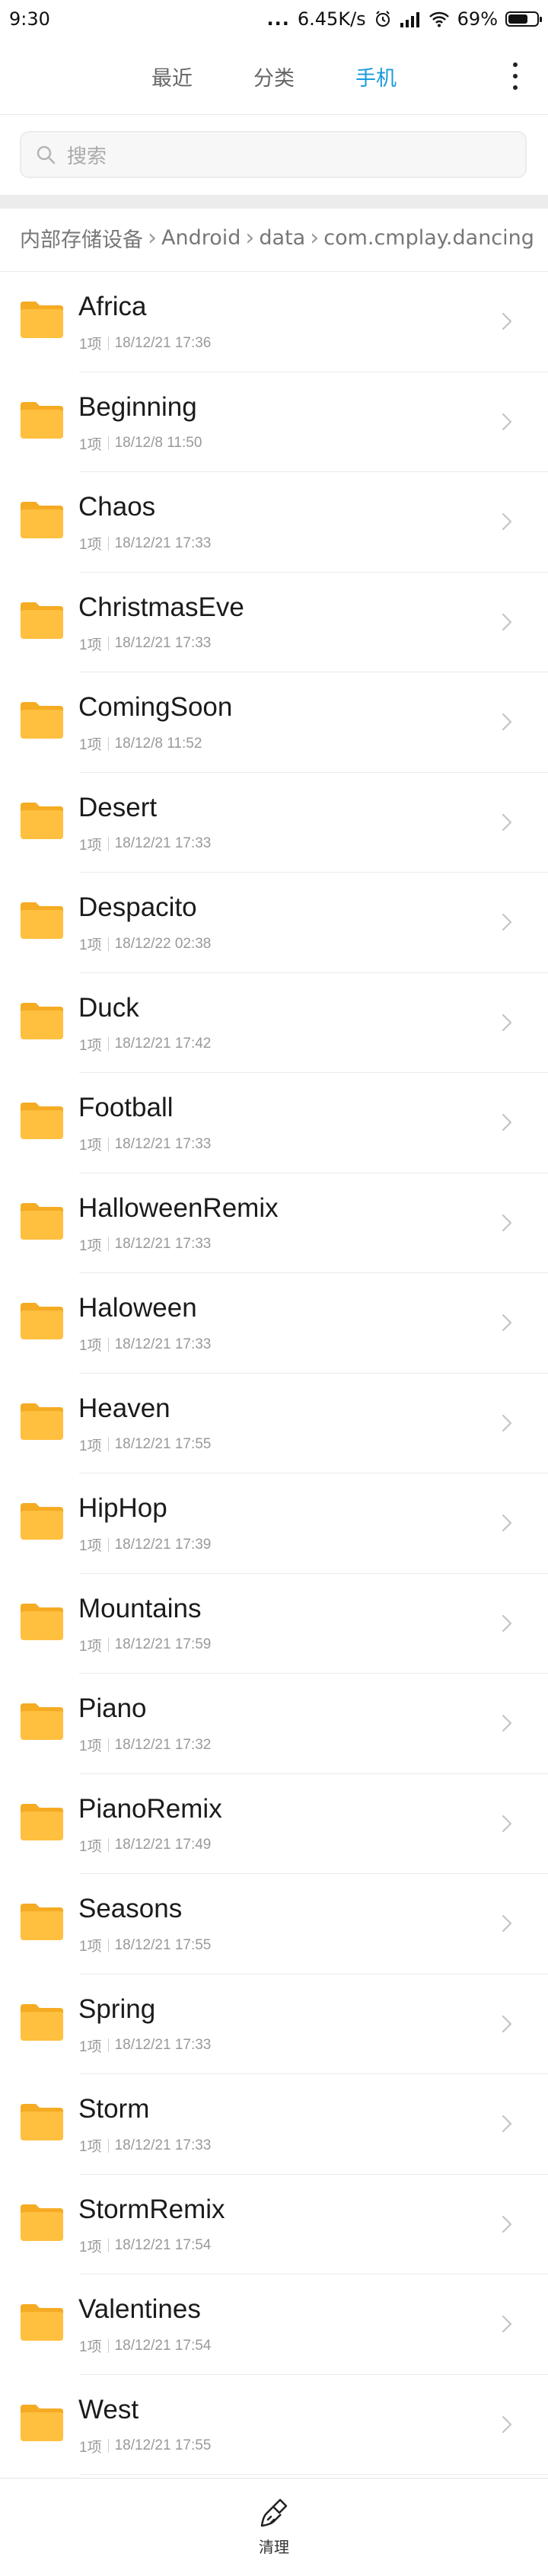 This screenshot has height=2576, width=548. Describe the element at coordinates (274, 322) in the screenshot. I see `file-list-item: Africa 1项 18/12/21 17:36` at that location.